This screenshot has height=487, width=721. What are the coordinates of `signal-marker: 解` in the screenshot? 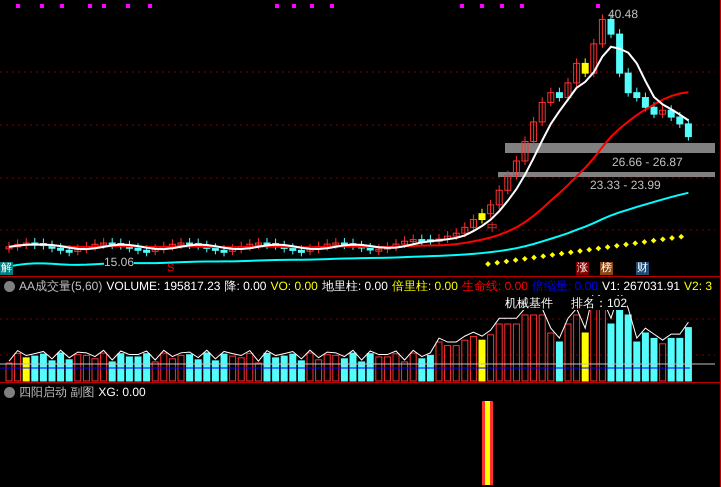 It's located at (6, 268).